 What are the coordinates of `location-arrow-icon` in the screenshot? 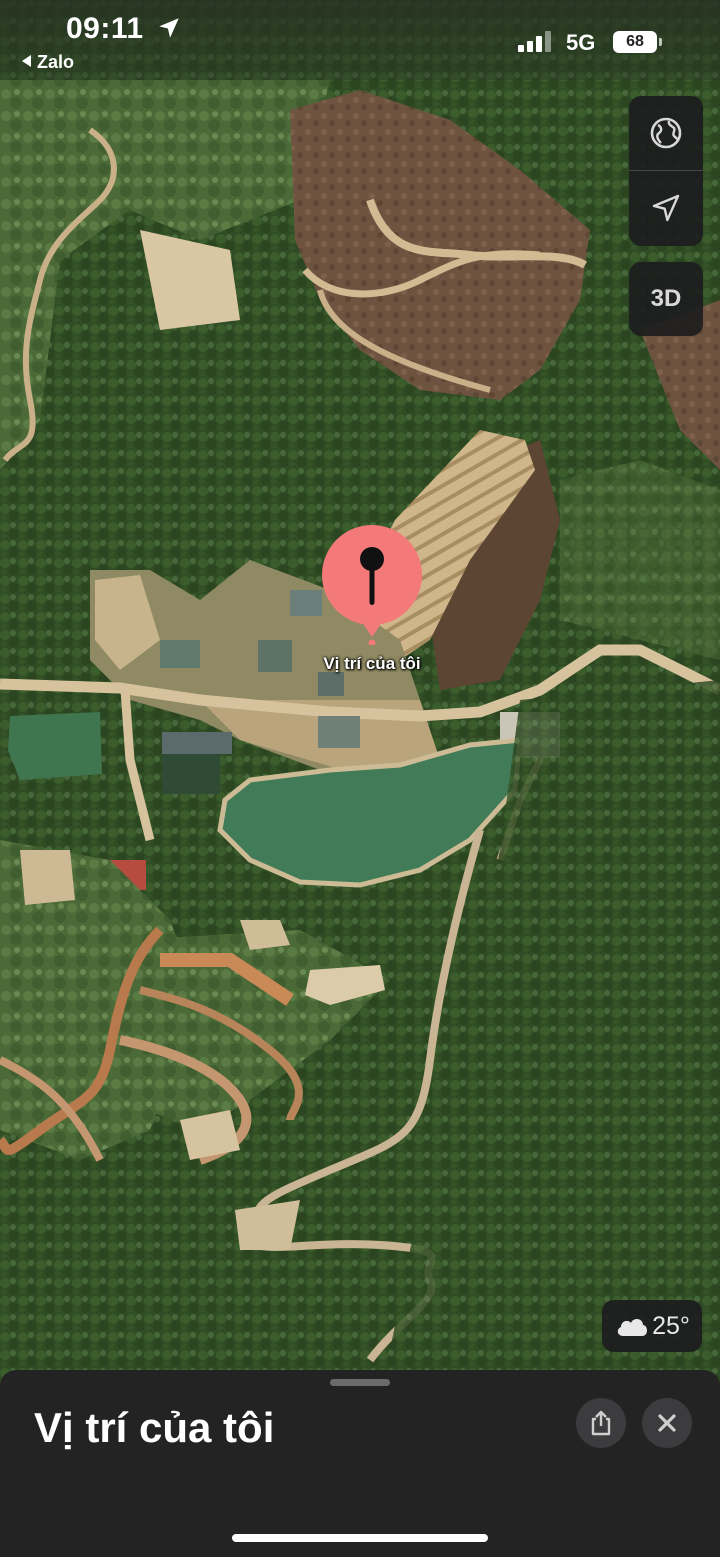 It's located at (666, 208).